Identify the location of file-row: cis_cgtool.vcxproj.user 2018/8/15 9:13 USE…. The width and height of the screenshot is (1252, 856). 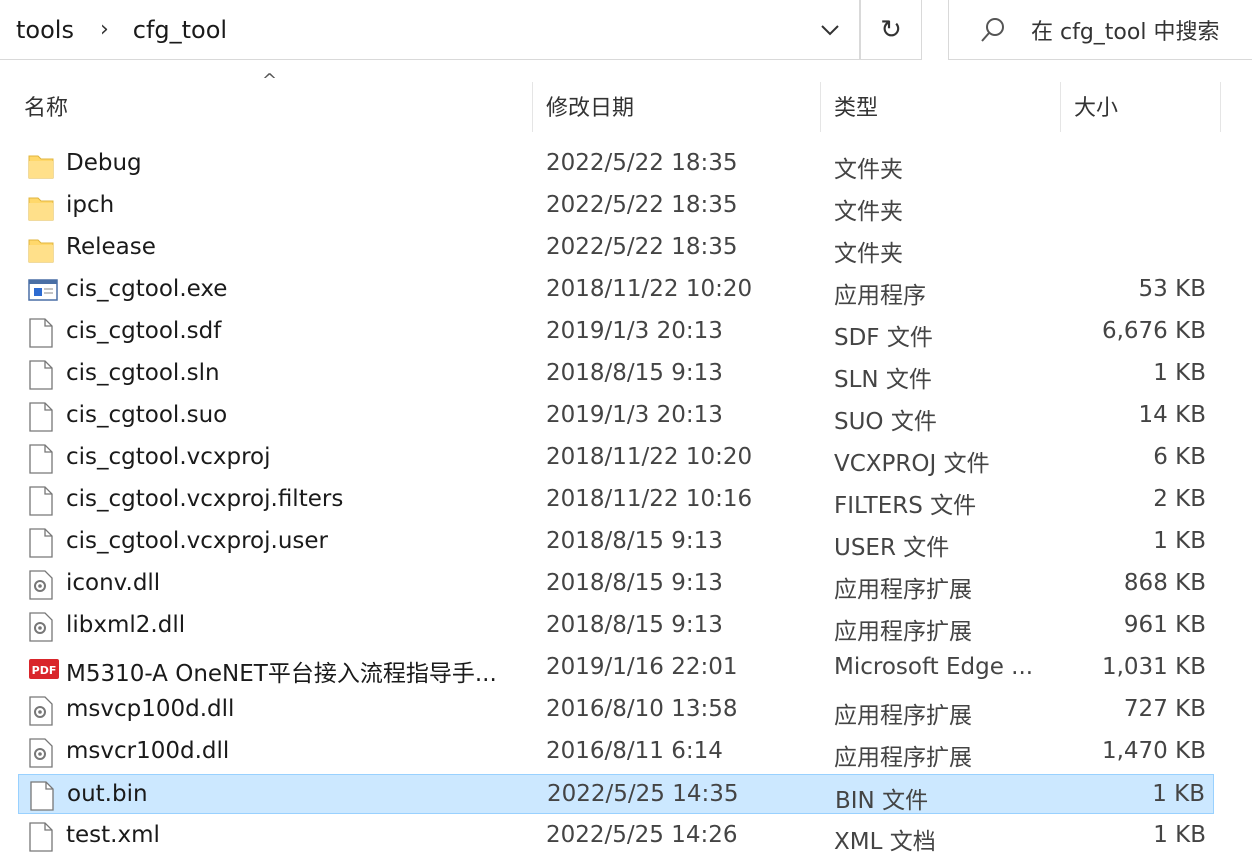
(616, 542).